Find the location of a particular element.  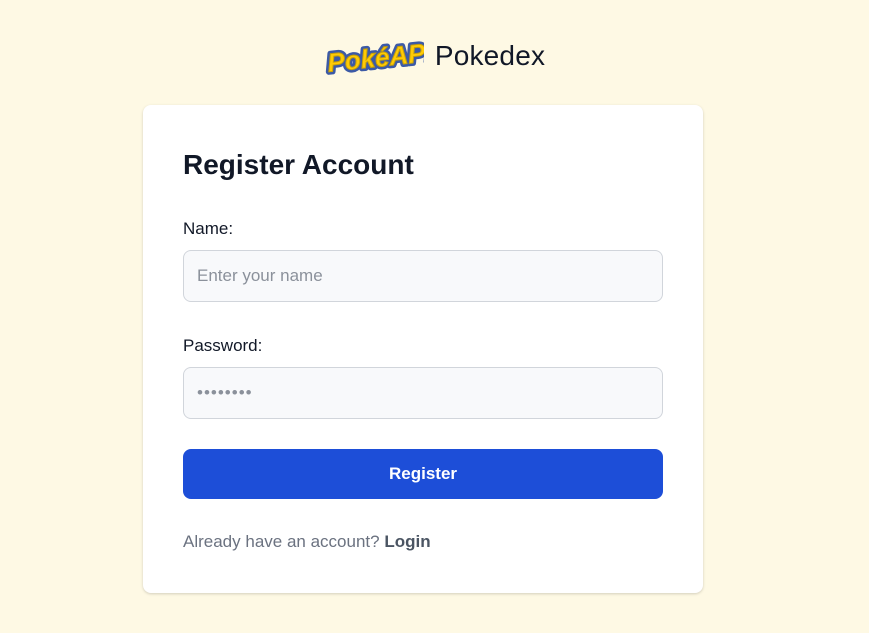

name-label: Name: is located at coordinates (208, 228).